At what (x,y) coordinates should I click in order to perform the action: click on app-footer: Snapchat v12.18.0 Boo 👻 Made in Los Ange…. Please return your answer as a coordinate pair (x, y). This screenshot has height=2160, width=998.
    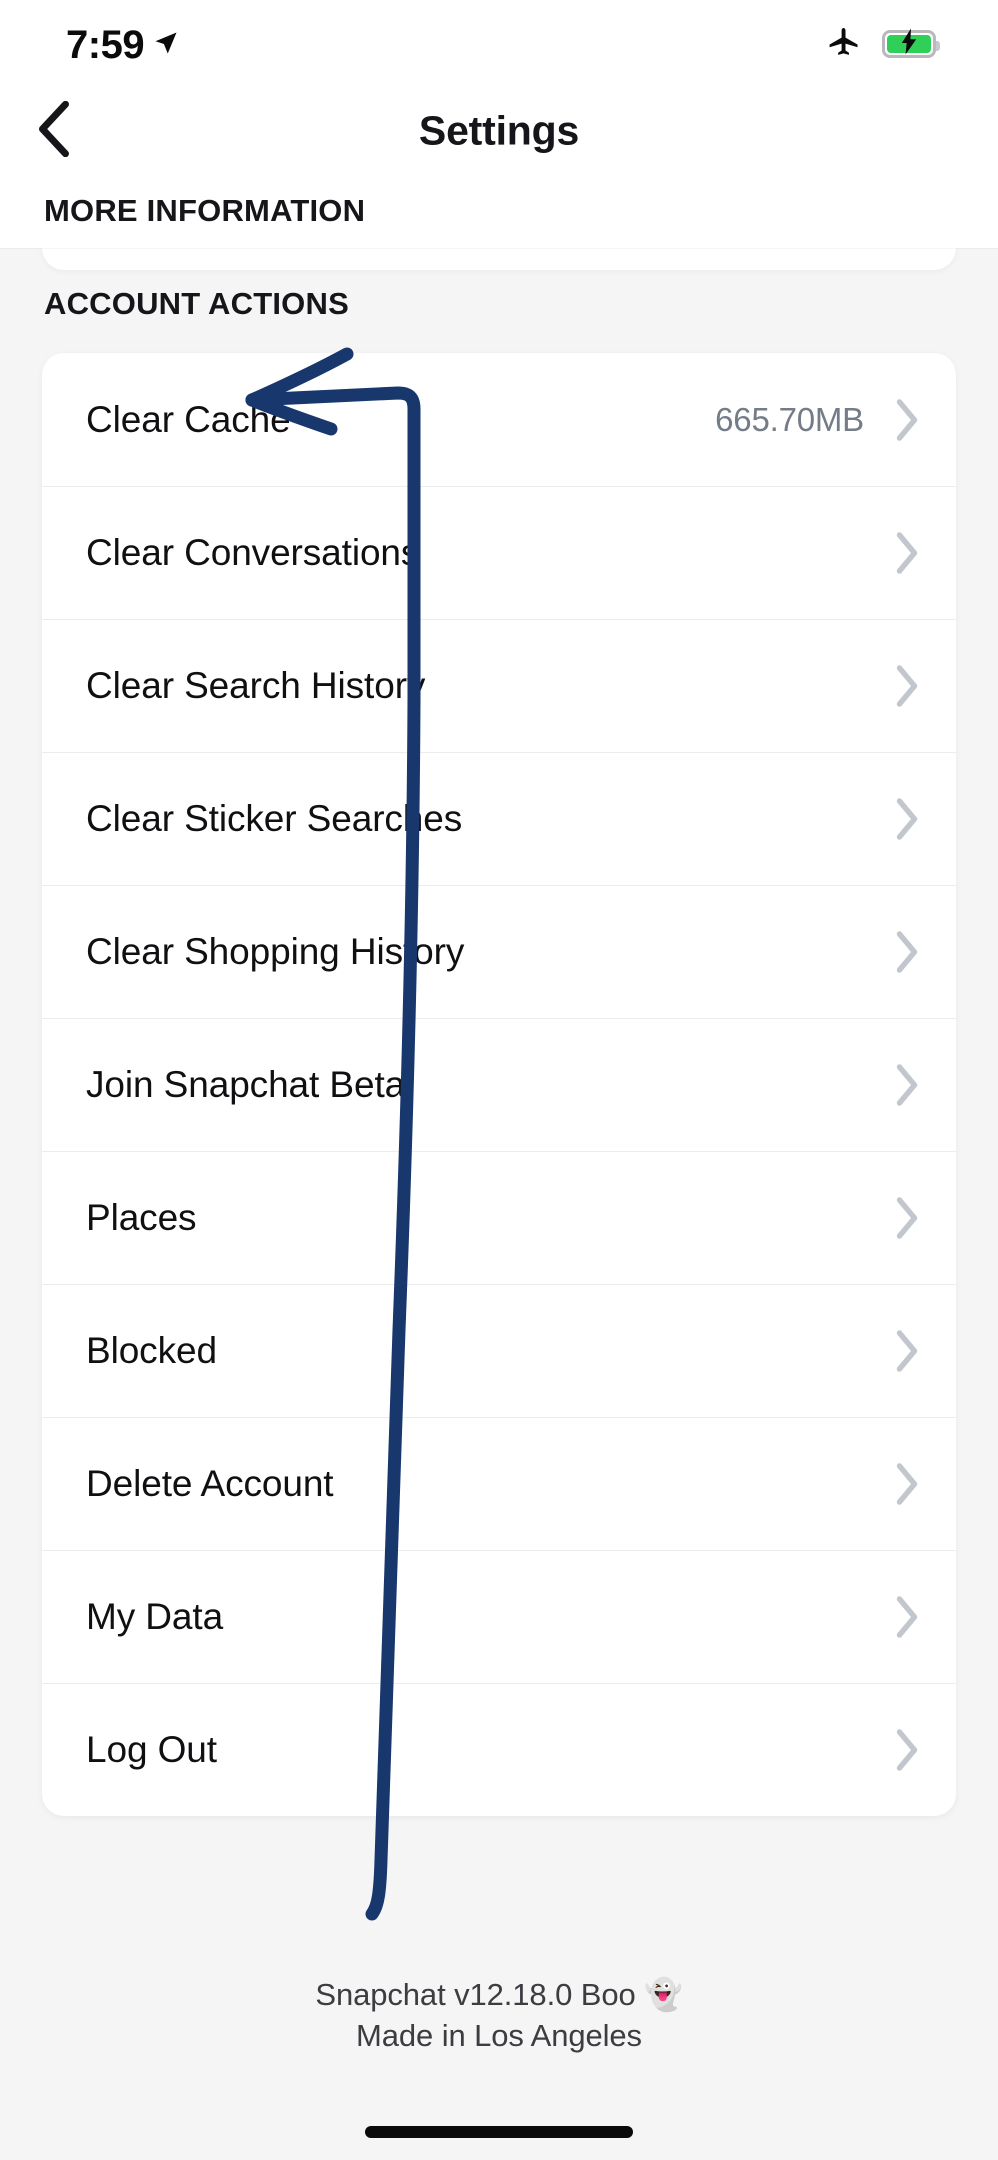
    Looking at the image, I should click on (499, 2016).